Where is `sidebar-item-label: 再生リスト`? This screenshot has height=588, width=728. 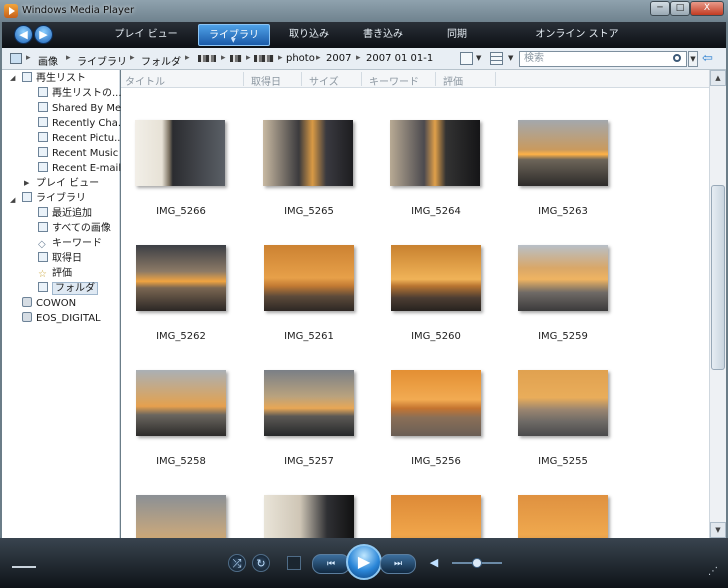 sidebar-item-label: 再生リスト is located at coordinates (61, 78).